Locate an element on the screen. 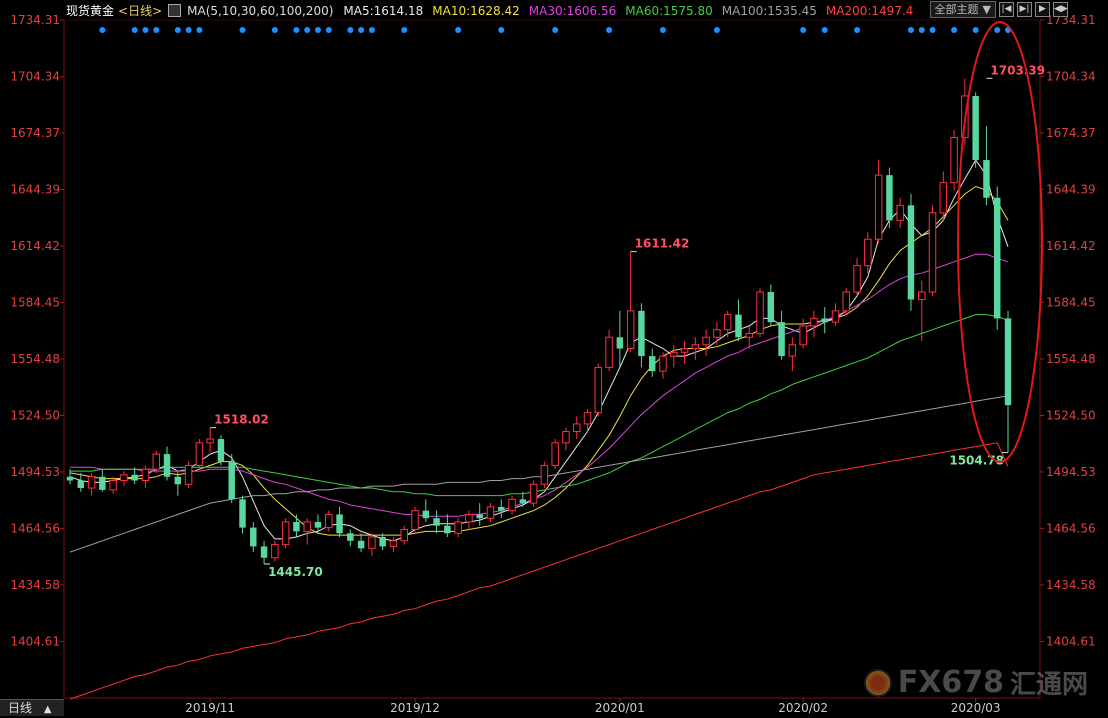 The image size is (1108, 718). annotation-label: 1703.39 is located at coordinates (1017, 70).